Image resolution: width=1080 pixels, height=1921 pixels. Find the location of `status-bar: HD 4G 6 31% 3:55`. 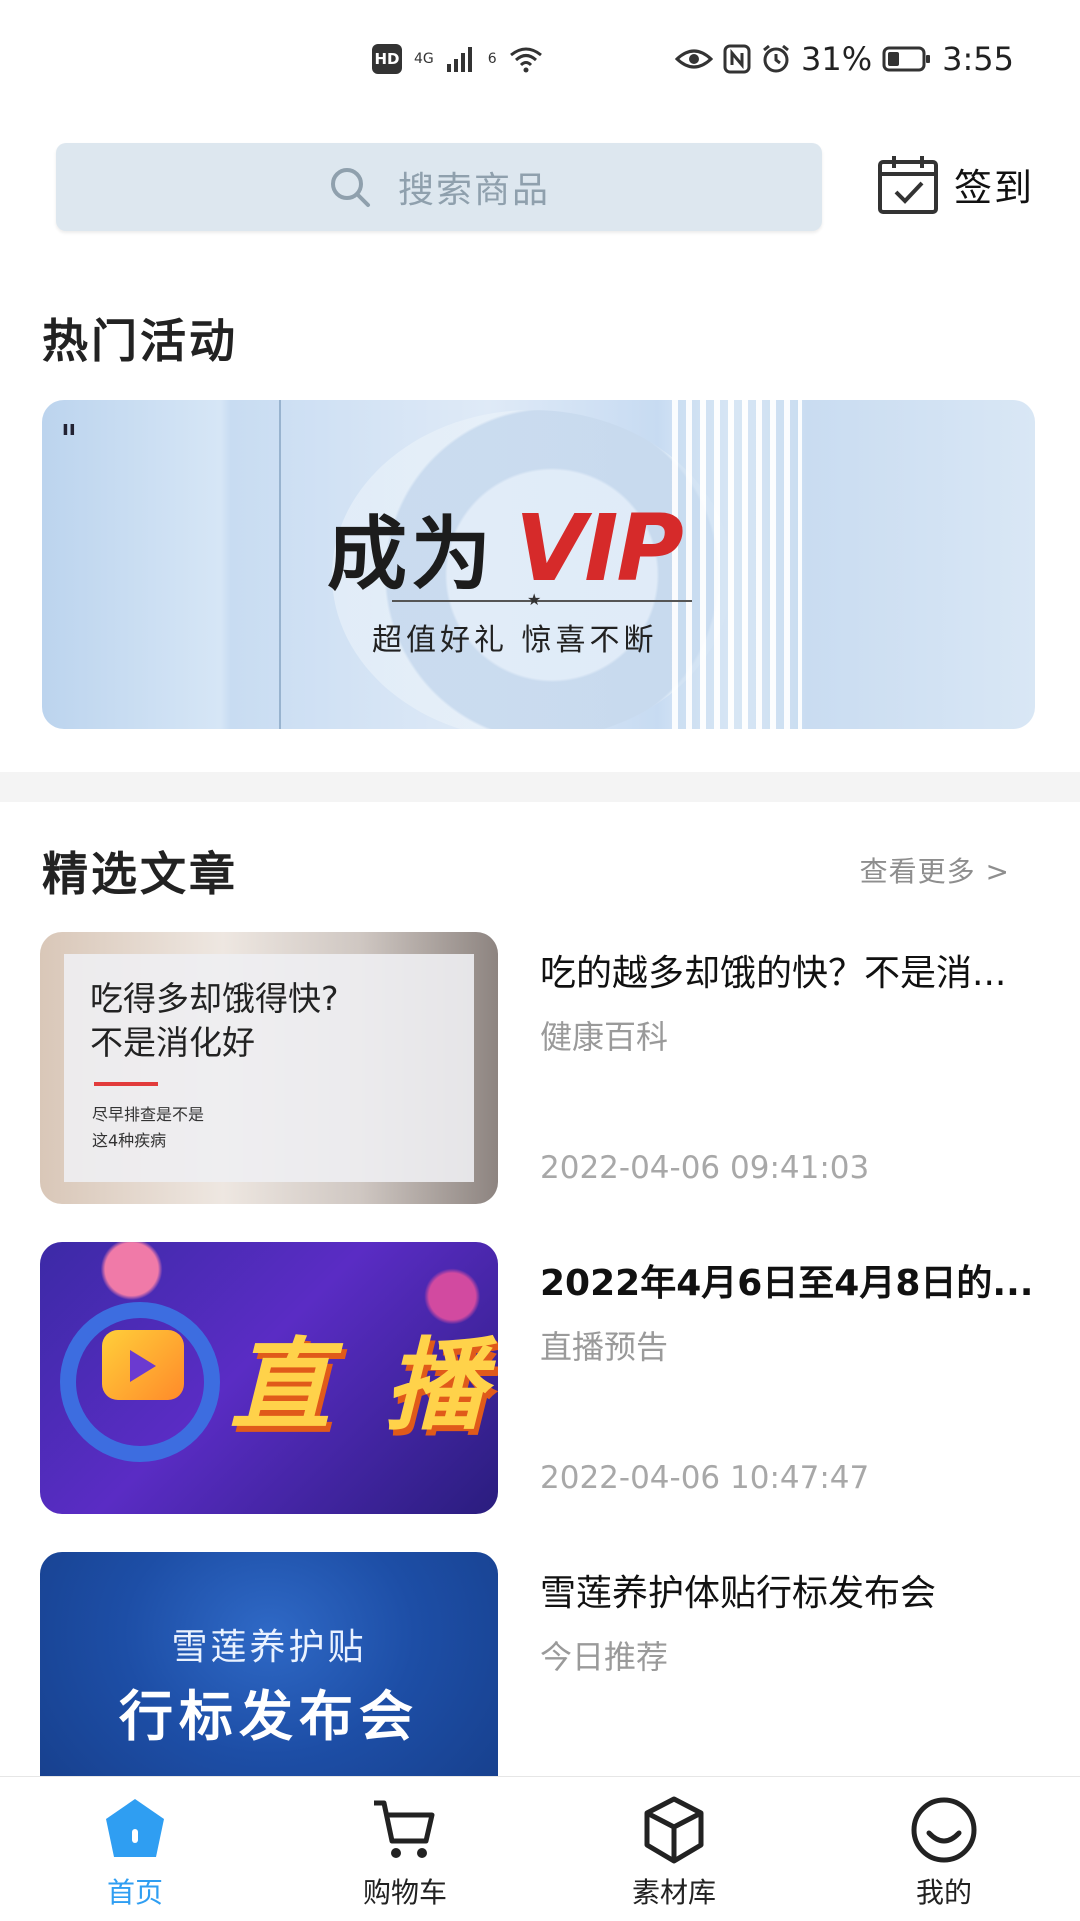

status-bar: HD 4G 6 31% 3:55 is located at coordinates (540, 55).